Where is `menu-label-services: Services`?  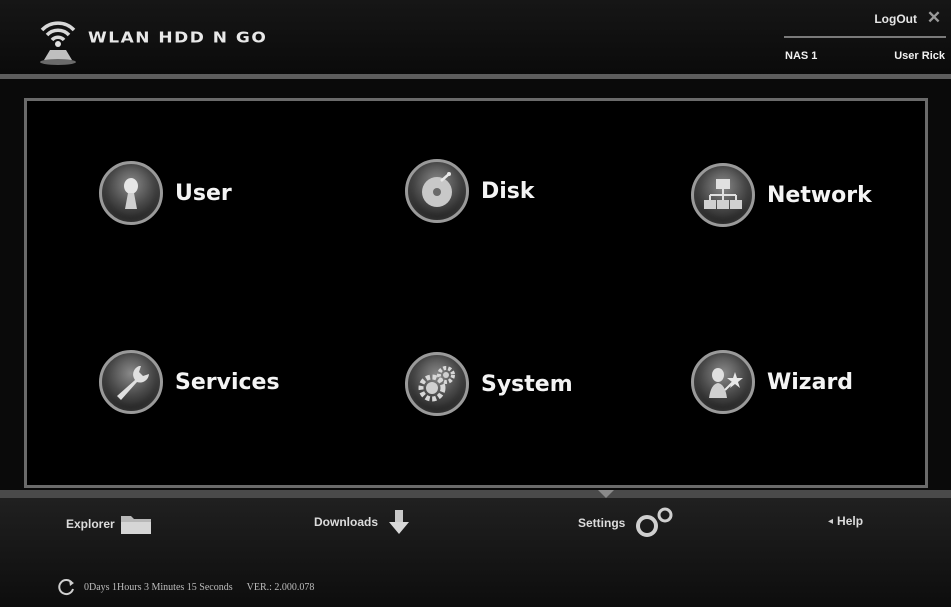
menu-label-services: Services is located at coordinates (227, 382).